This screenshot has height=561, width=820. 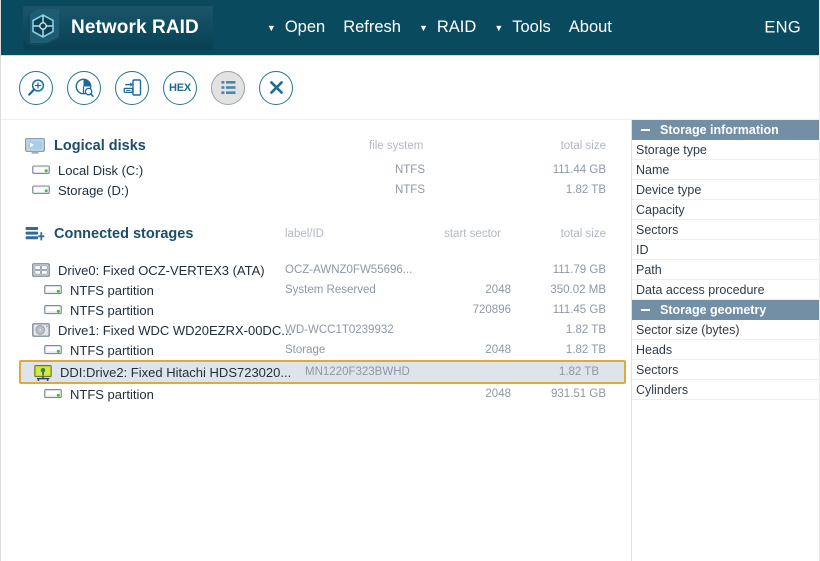 I want to click on column-header-total-size: total size, so click(x=583, y=234).